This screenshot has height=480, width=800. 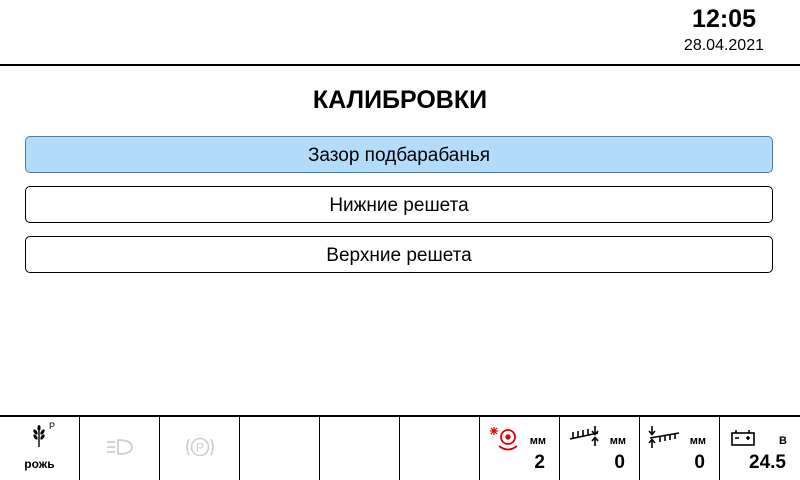 What do you see at coordinates (699, 462) in the screenshot?
I see `upper-sieve-value: 0` at bounding box center [699, 462].